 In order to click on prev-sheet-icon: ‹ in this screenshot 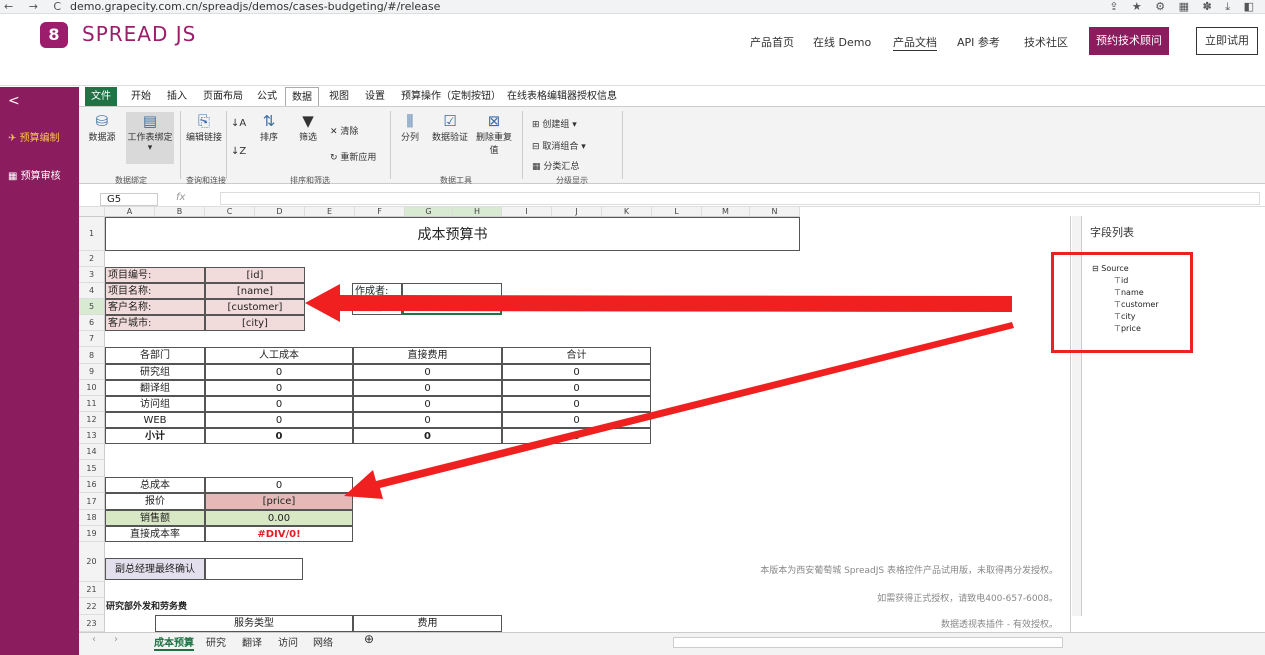, I will do `click(94, 639)`.